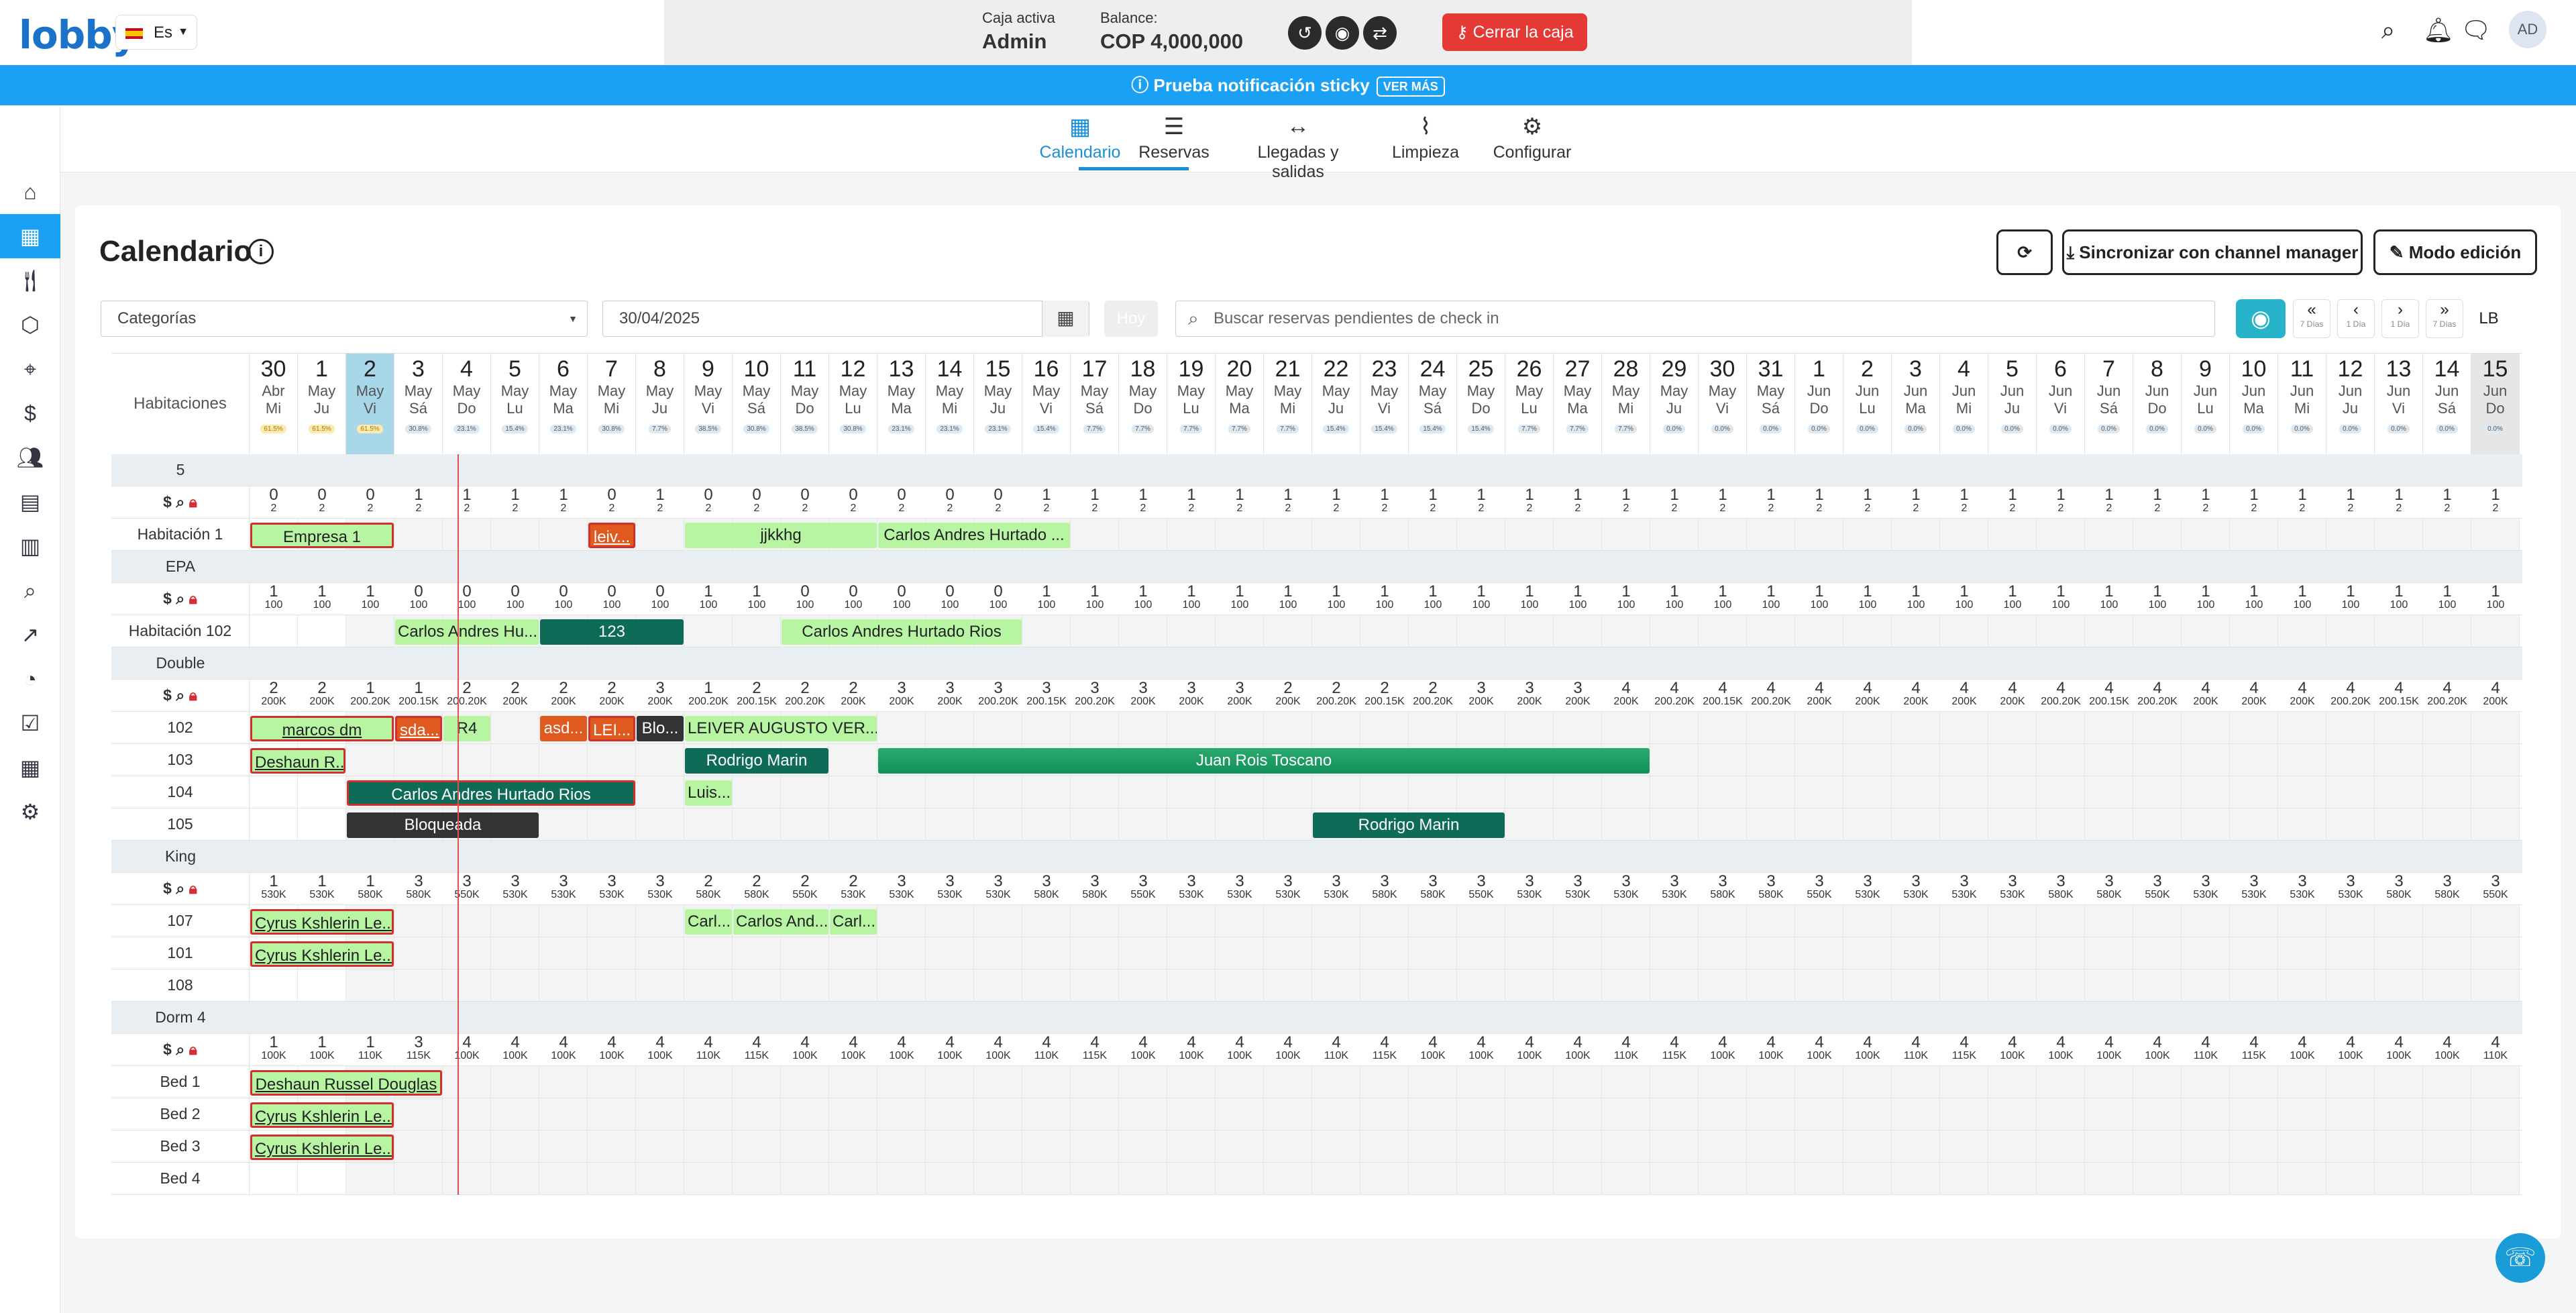 The image size is (2576, 1313). What do you see at coordinates (30, 324) in the screenshot?
I see `package-icon: ⬡` at bounding box center [30, 324].